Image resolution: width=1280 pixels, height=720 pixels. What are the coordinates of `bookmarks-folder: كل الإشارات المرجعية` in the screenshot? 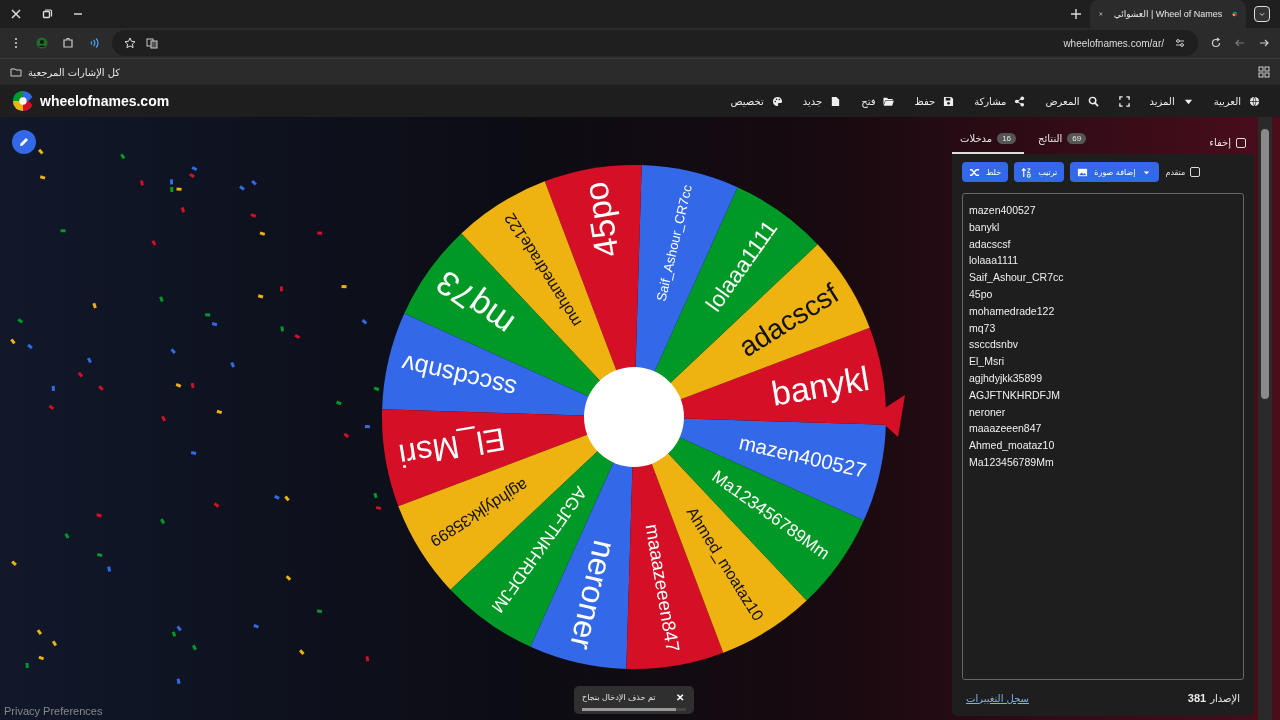 It's located at (65, 72).